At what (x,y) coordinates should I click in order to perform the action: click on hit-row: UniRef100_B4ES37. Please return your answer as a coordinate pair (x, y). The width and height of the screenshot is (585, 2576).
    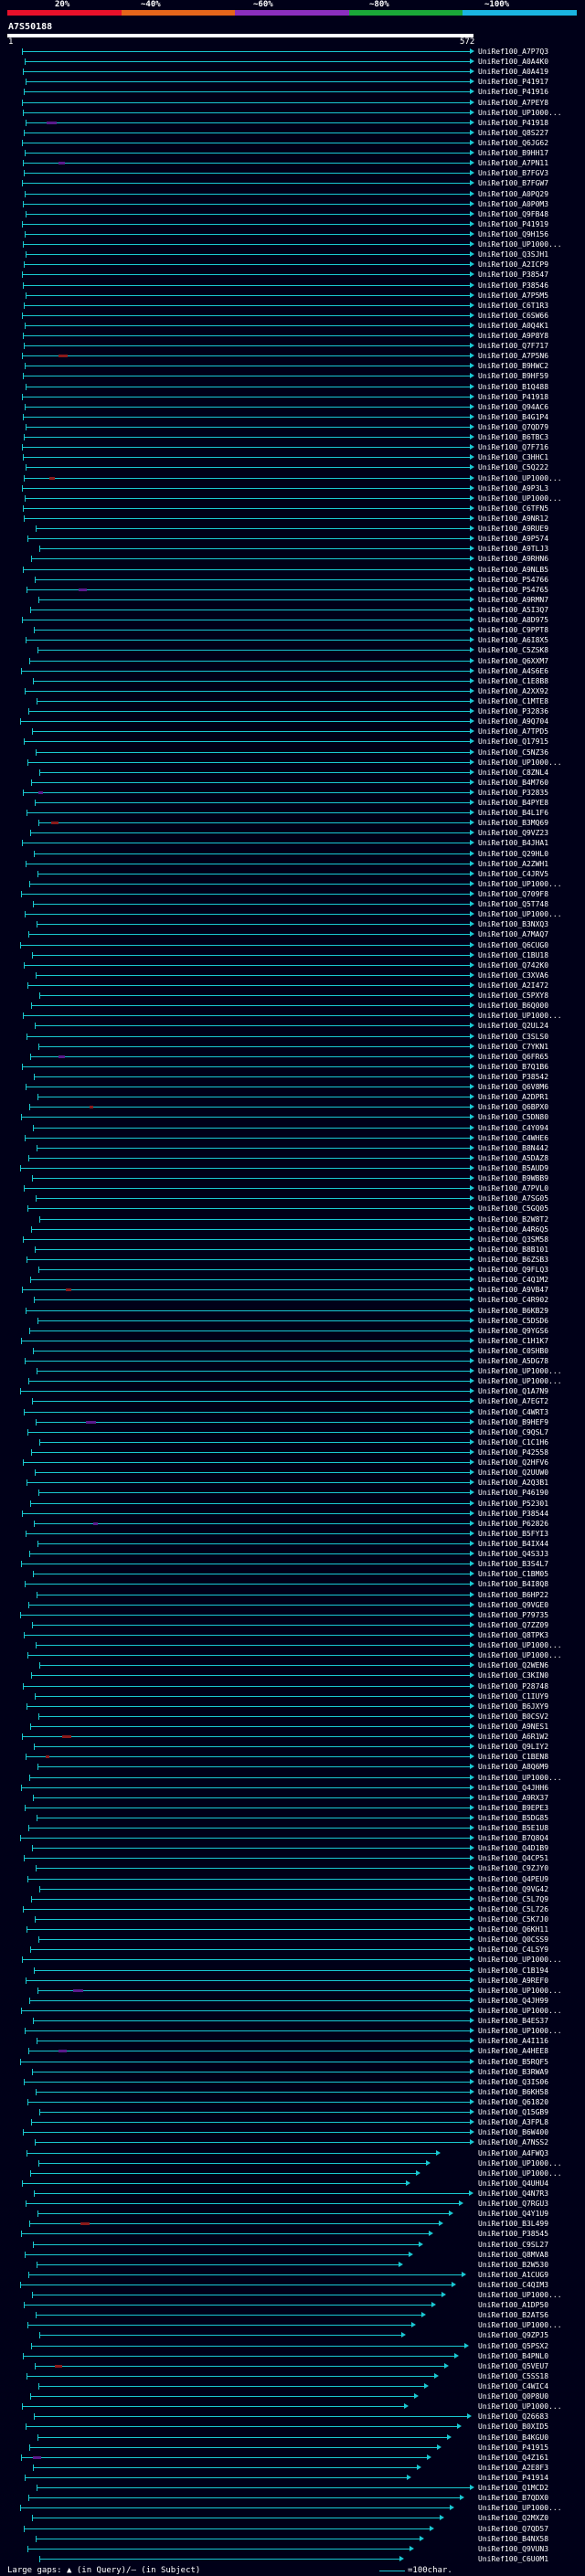
    Looking at the image, I should click on (293, 2021).